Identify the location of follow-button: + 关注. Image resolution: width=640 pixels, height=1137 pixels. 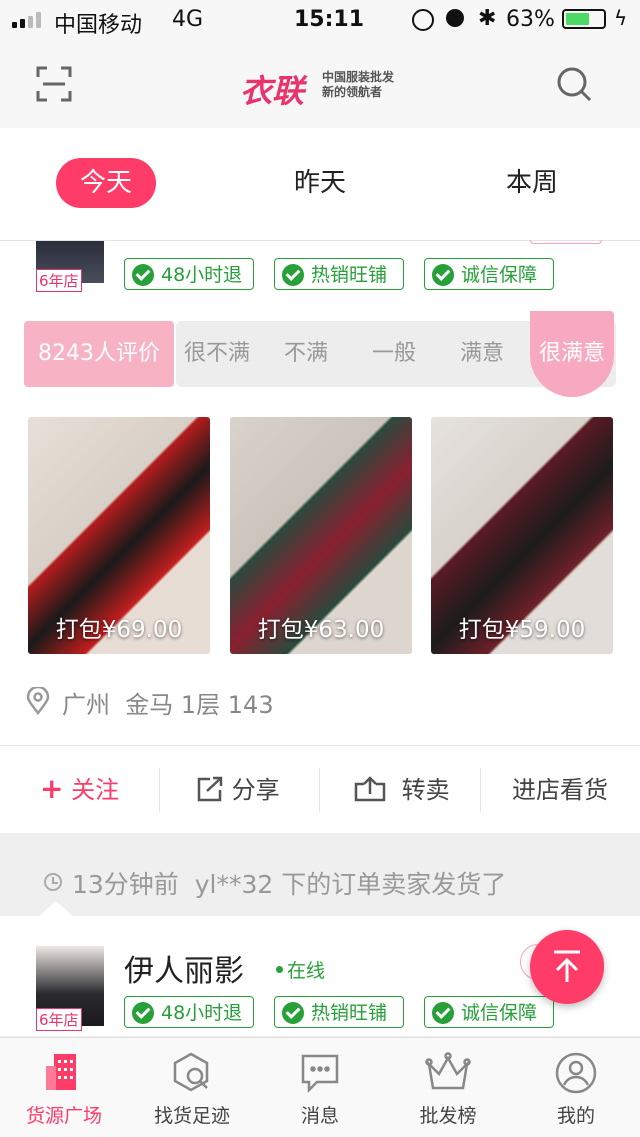
(79, 787).